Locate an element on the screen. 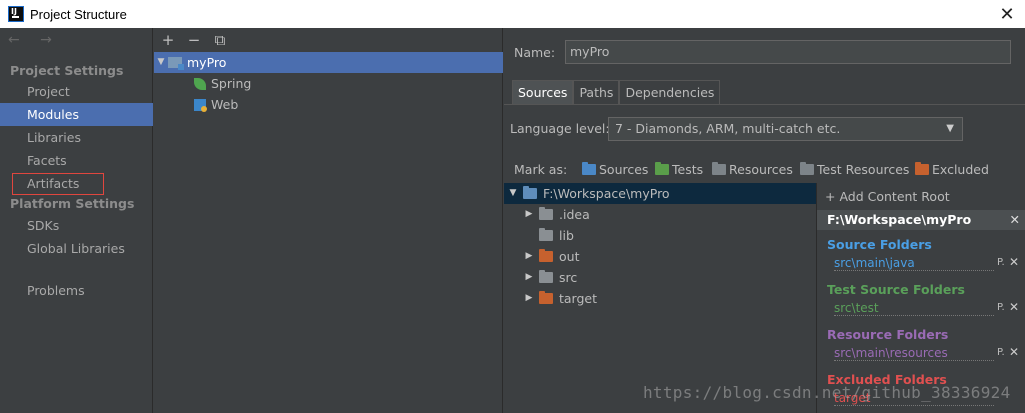  sidebar-item-problems: Problems is located at coordinates (76, 290).